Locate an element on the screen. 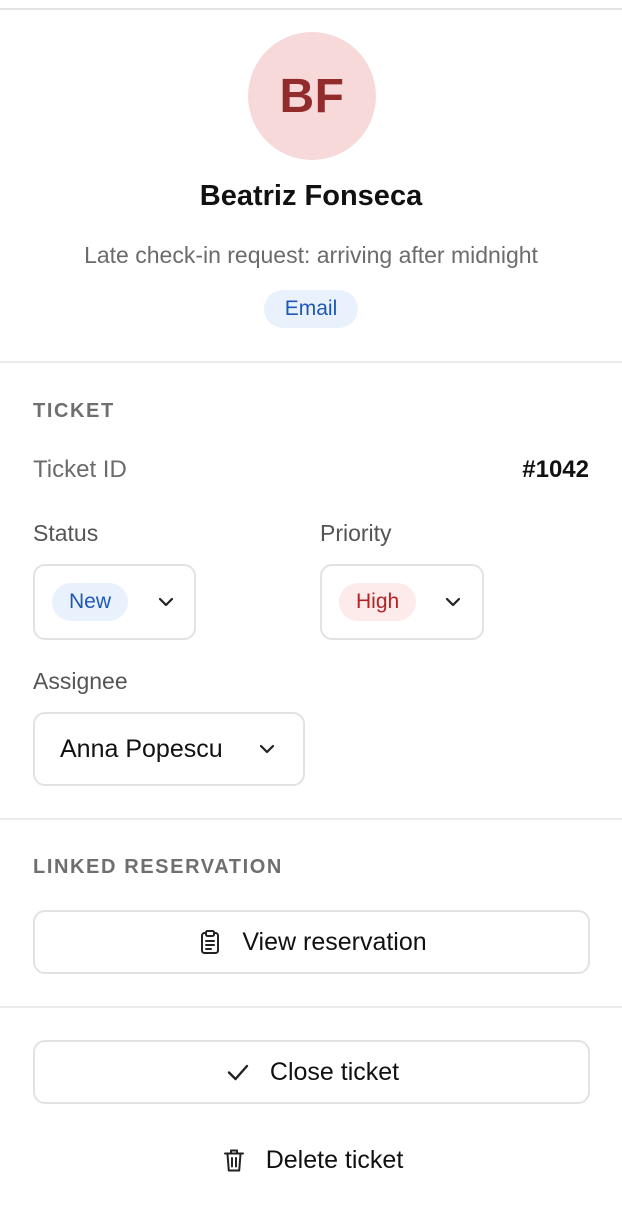 The width and height of the screenshot is (622, 1224). ticket-section-title: TICKET is located at coordinates (74, 411).